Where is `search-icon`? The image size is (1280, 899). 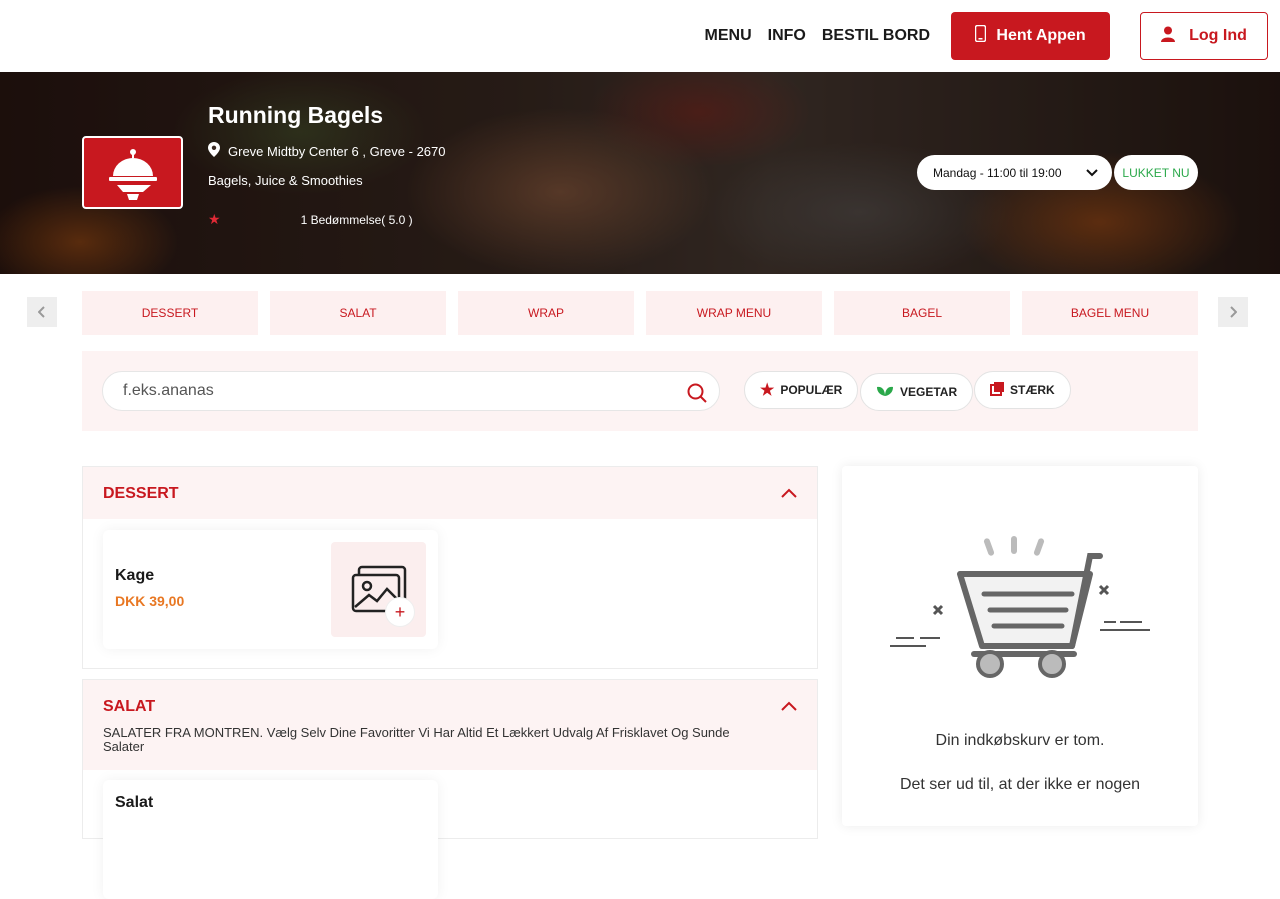 search-icon is located at coordinates (697, 395).